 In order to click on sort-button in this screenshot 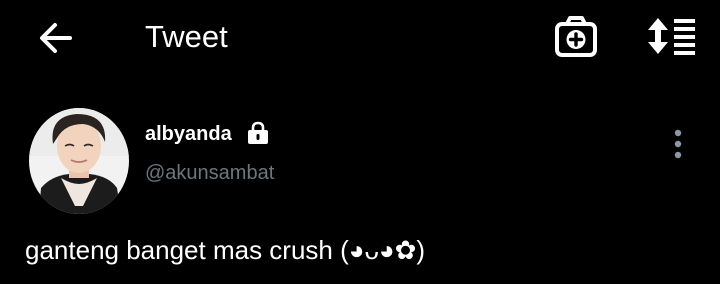, I will do `click(672, 37)`.